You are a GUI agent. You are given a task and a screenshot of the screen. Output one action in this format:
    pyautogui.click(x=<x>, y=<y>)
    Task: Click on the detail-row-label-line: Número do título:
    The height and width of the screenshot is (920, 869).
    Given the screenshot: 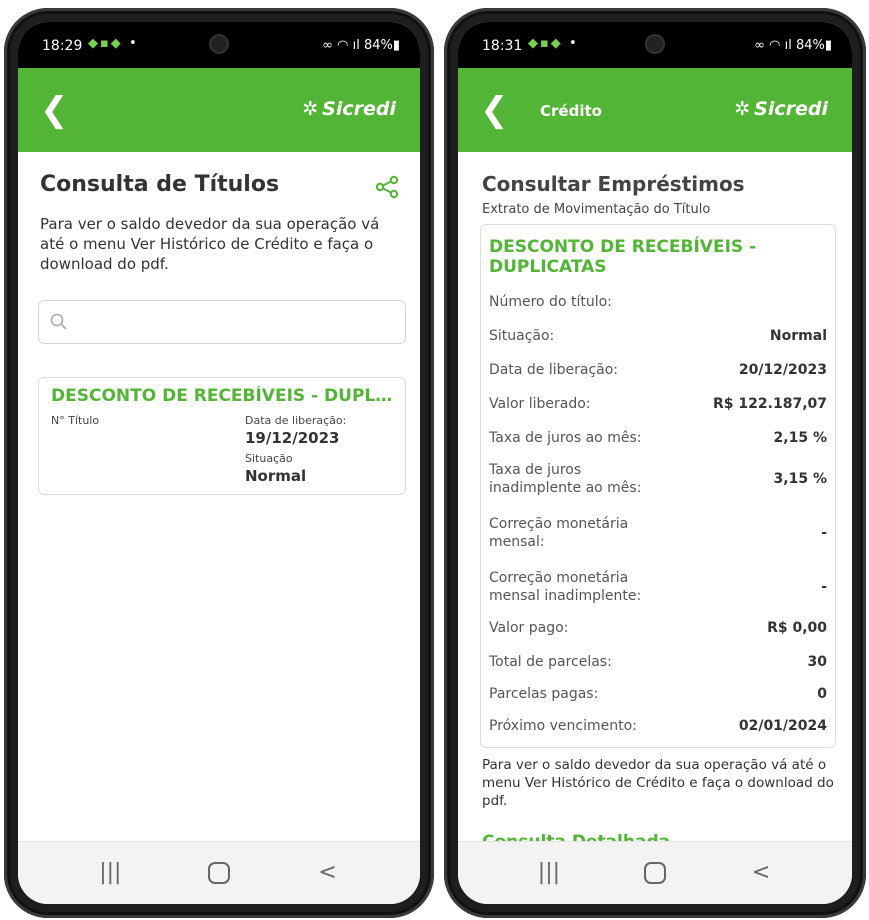 What is the action you would take?
    pyautogui.click(x=550, y=302)
    